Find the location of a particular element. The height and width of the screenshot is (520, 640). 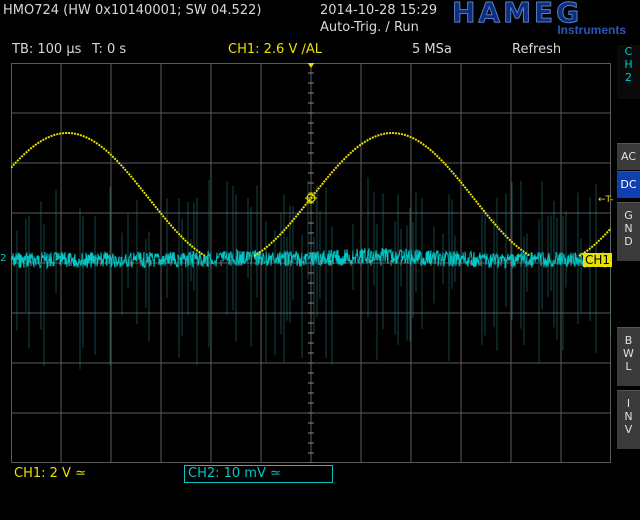

trigger-setting: CH1: 2.6 V ∕AL is located at coordinates (275, 49).